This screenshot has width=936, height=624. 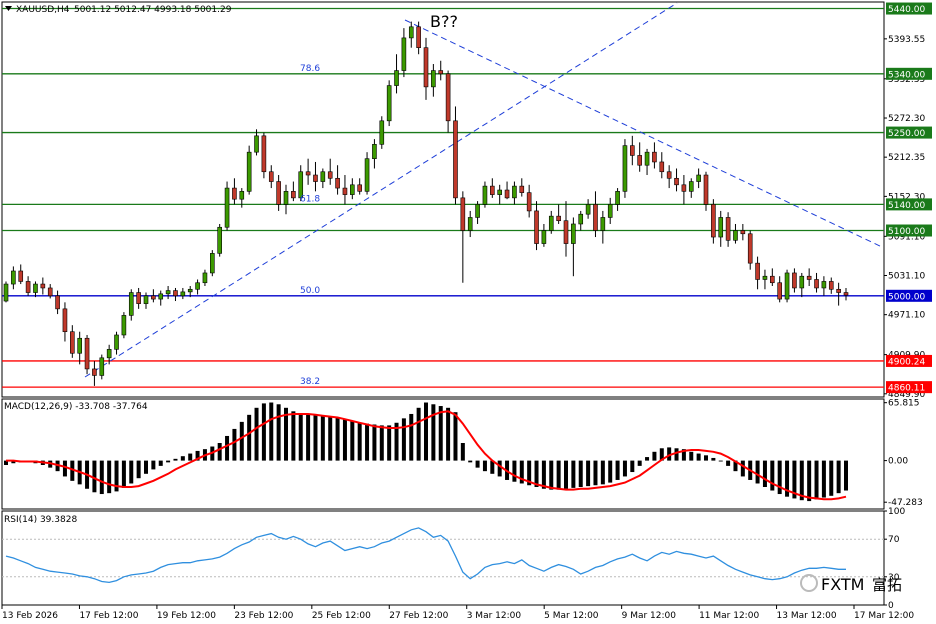 What do you see at coordinates (494, 616) in the screenshot?
I see `time-tick-label: 3 Mar 12:00` at bounding box center [494, 616].